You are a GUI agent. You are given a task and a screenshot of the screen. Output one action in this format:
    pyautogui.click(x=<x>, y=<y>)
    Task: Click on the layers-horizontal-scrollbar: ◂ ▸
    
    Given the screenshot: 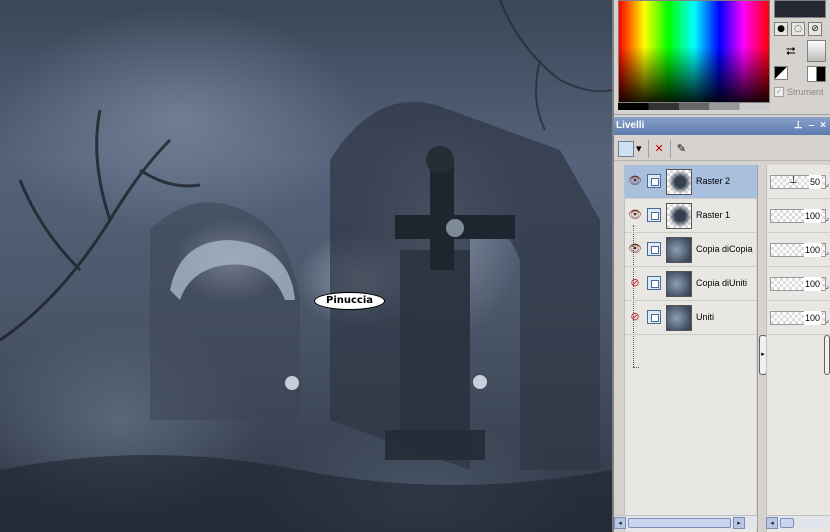 What is the action you would take?
    pyautogui.click(x=685, y=522)
    